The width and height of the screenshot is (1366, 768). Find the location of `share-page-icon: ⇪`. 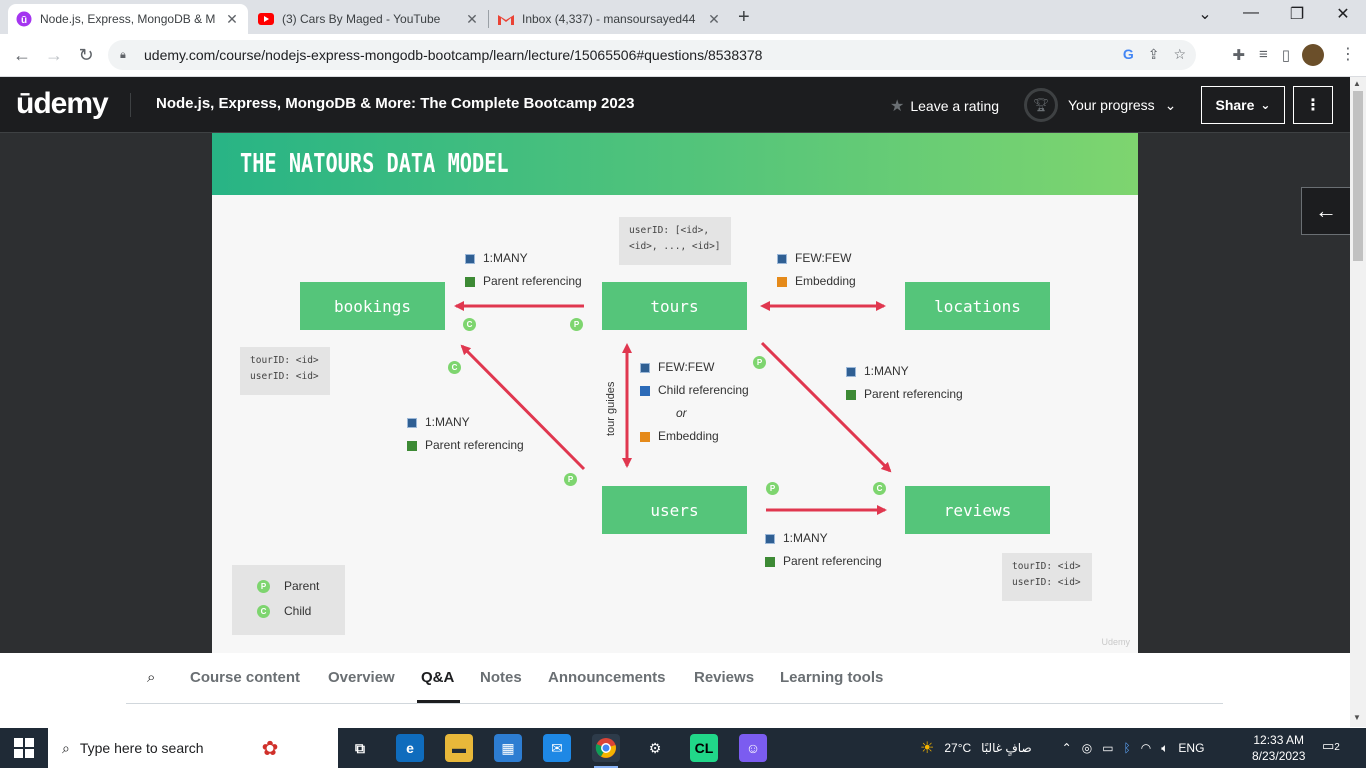

share-page-icon: ⇪ is located at coordinates (1154, 54).